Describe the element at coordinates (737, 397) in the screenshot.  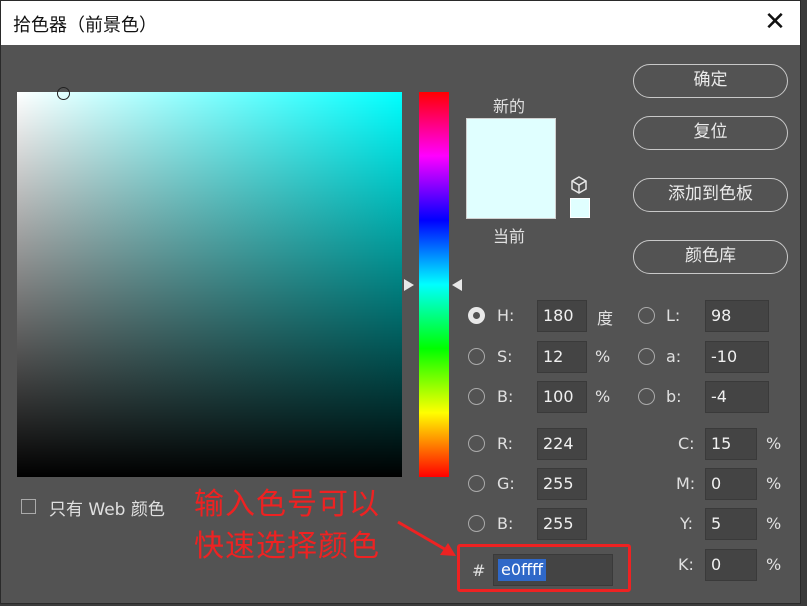
I see `lab-b-input: -4` at that location.